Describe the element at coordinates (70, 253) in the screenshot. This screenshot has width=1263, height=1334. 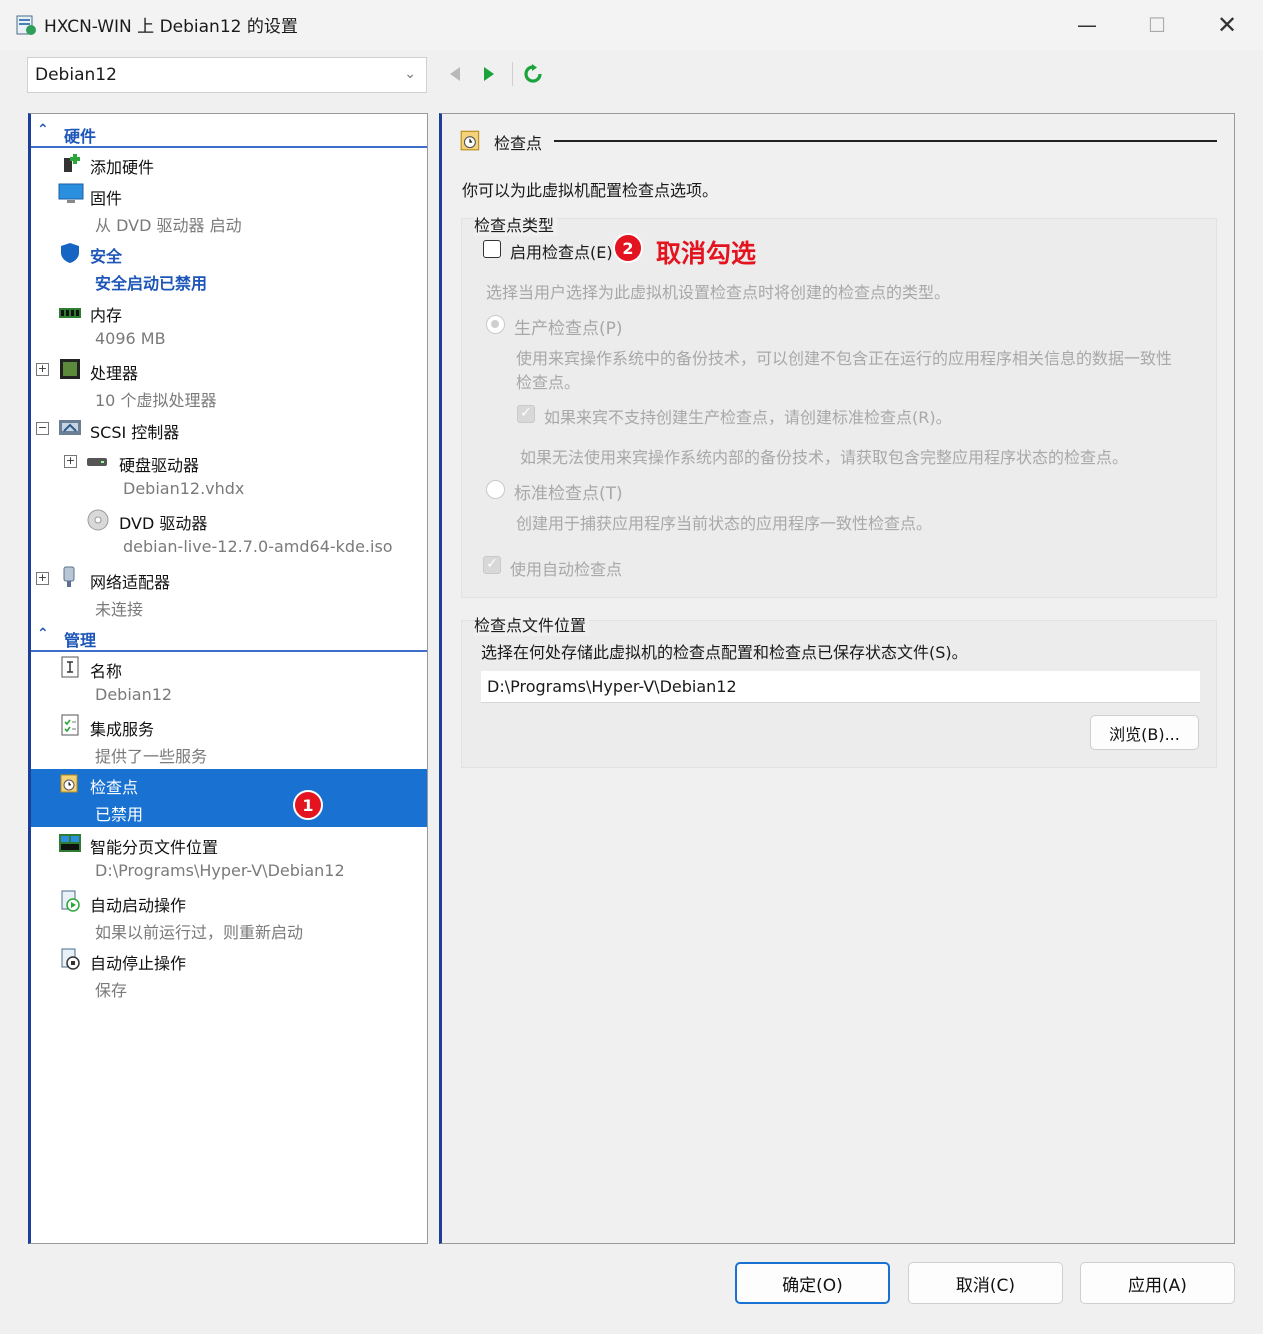
I see `shield-icon` at that location.